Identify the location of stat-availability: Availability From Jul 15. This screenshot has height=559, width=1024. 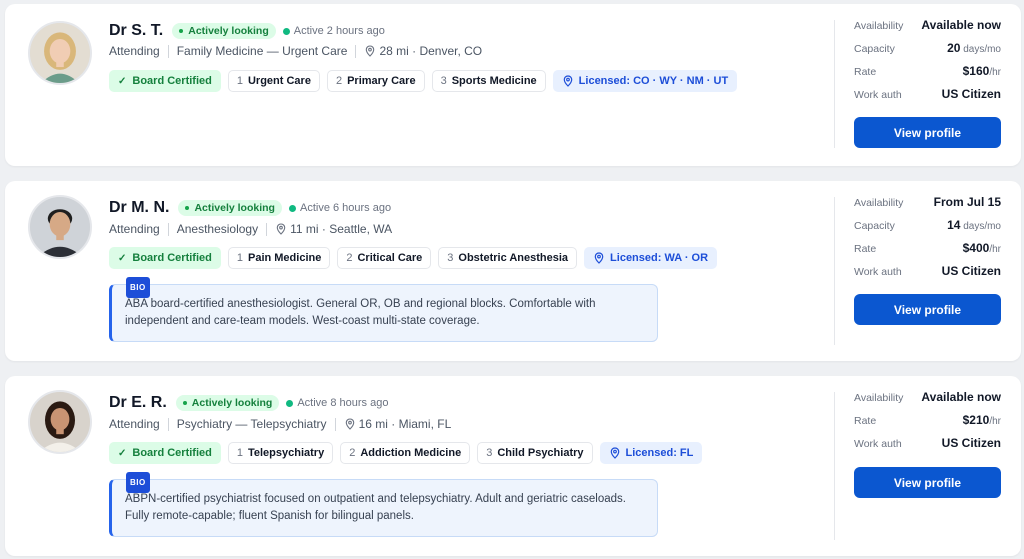
(927, 206).